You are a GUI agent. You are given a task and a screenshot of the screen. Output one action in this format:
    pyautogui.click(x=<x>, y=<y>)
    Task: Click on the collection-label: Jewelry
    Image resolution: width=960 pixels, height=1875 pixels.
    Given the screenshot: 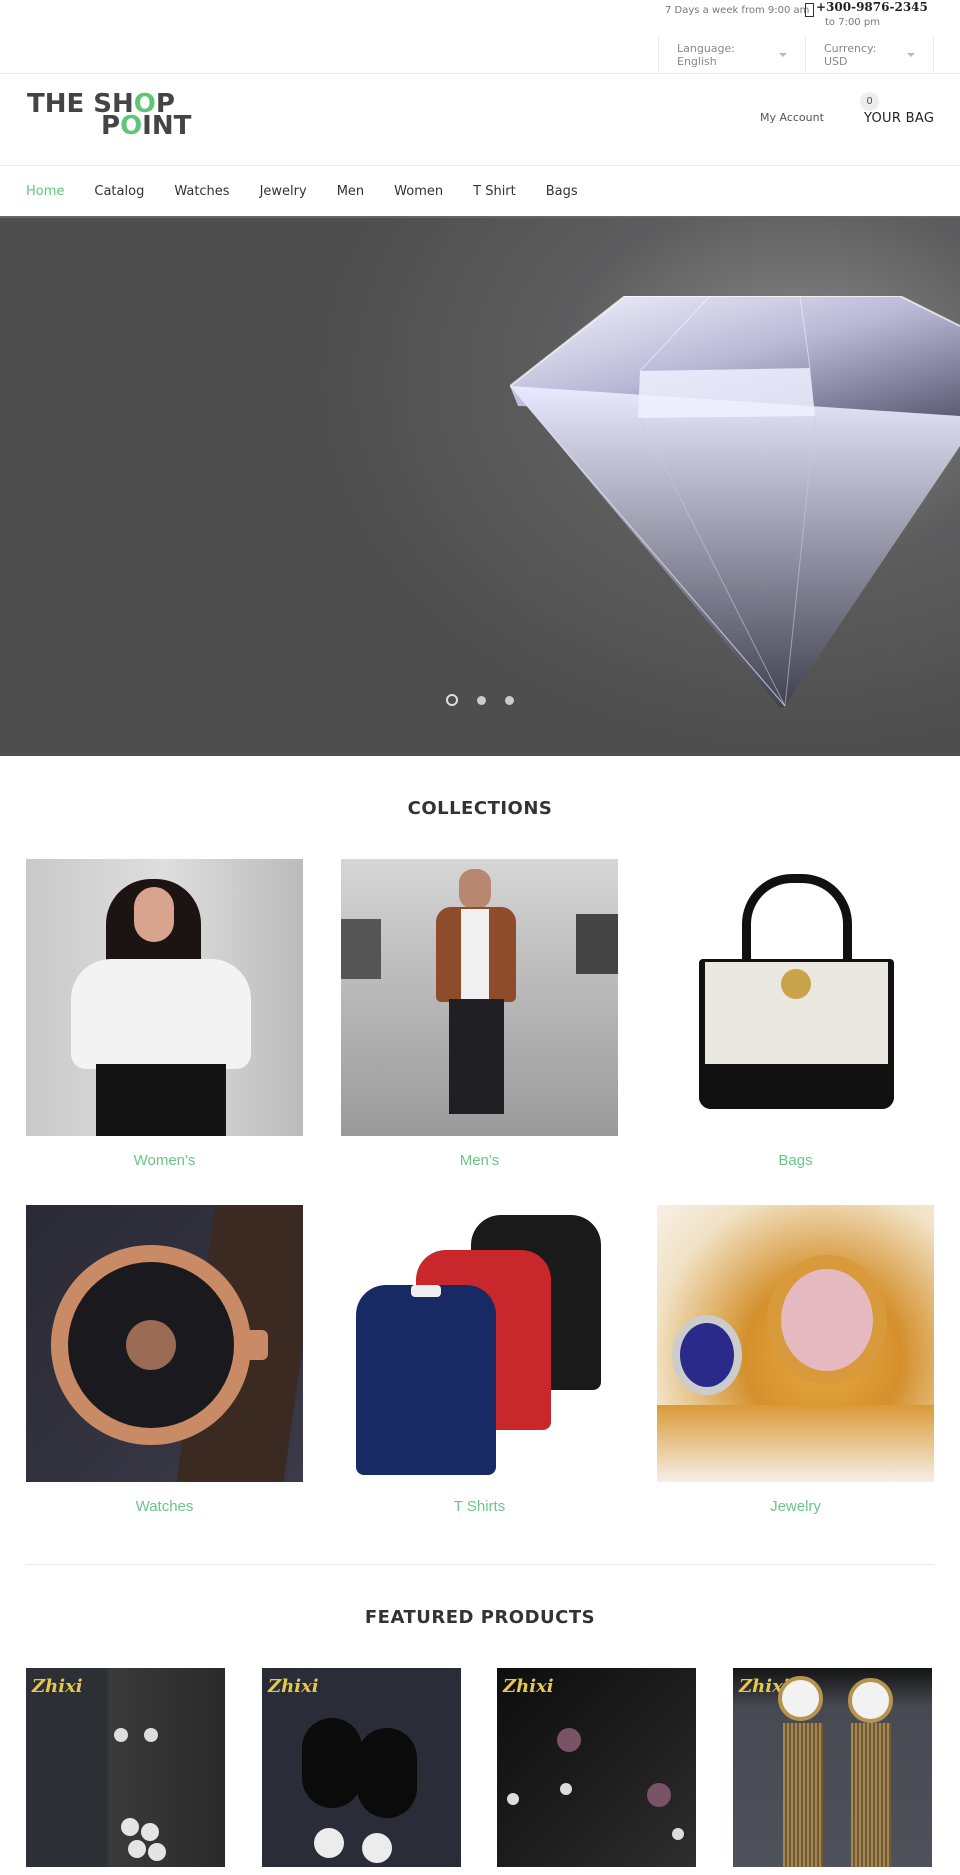 What is the action you would take?
    pyautogui.click(x=795, y=1506)
    